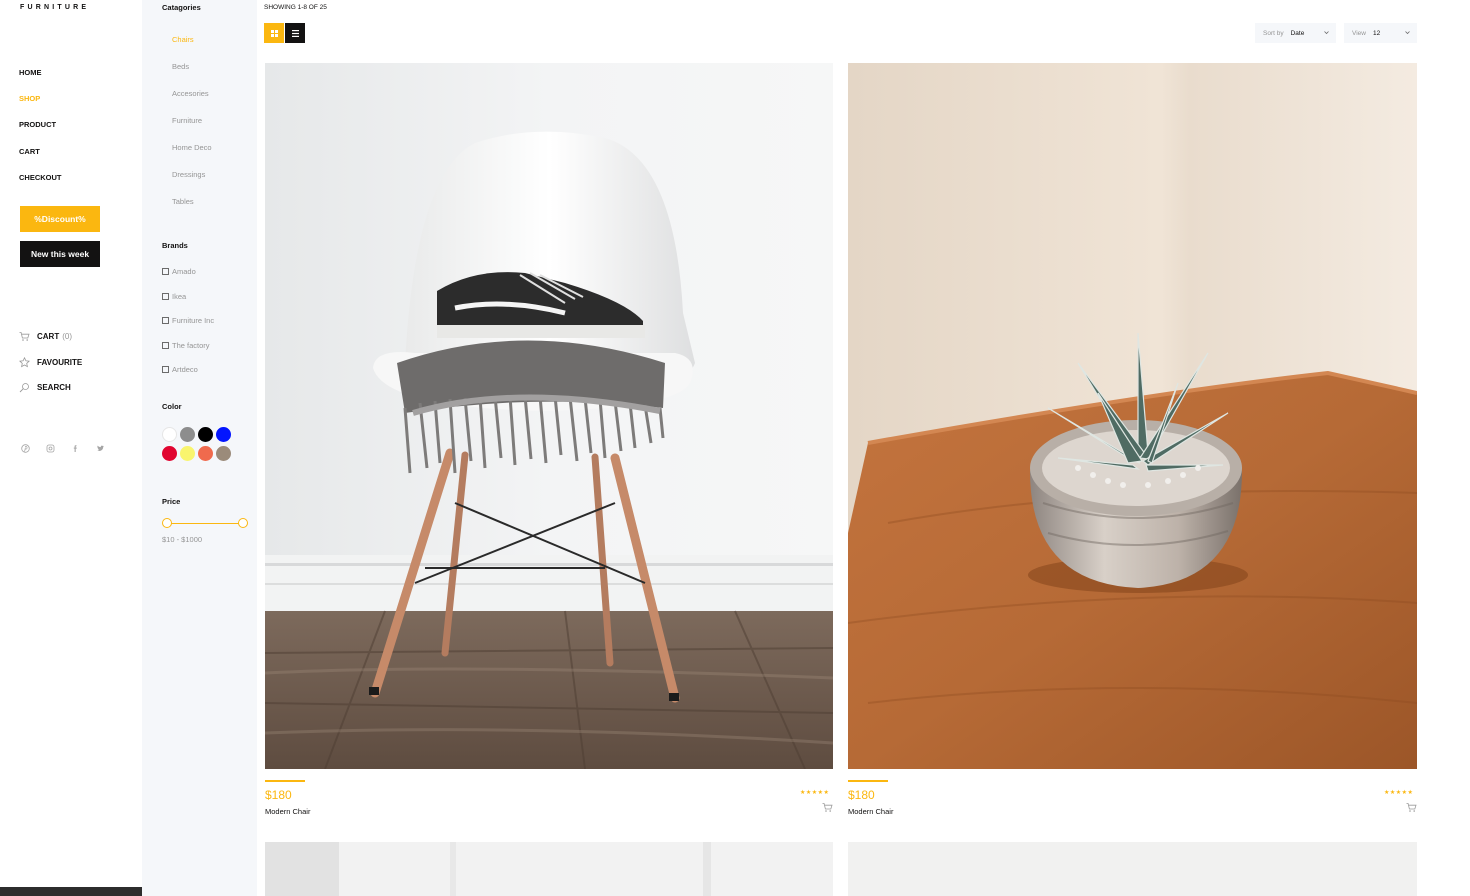 This screenshot has height=896, width=1470. What do you see at coordinates (192, 75) in the screenshot?
I see `category-item-beds: Beds` at bounding box center [192, 75].